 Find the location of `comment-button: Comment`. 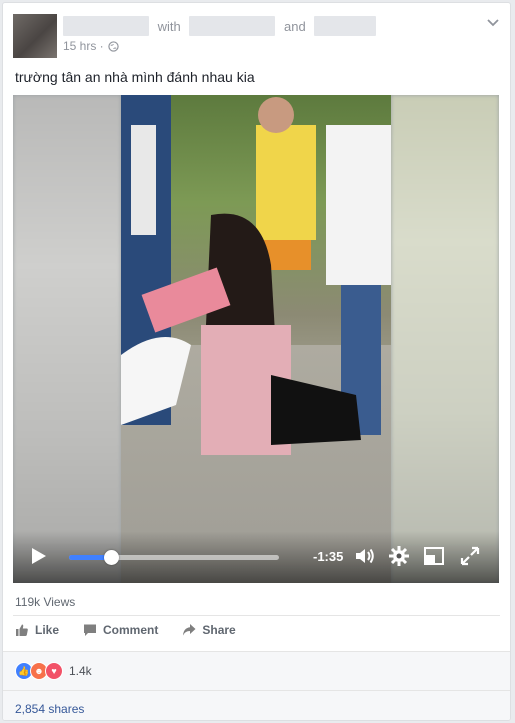

comment-button: Comment is located at coordinates (120, 630).